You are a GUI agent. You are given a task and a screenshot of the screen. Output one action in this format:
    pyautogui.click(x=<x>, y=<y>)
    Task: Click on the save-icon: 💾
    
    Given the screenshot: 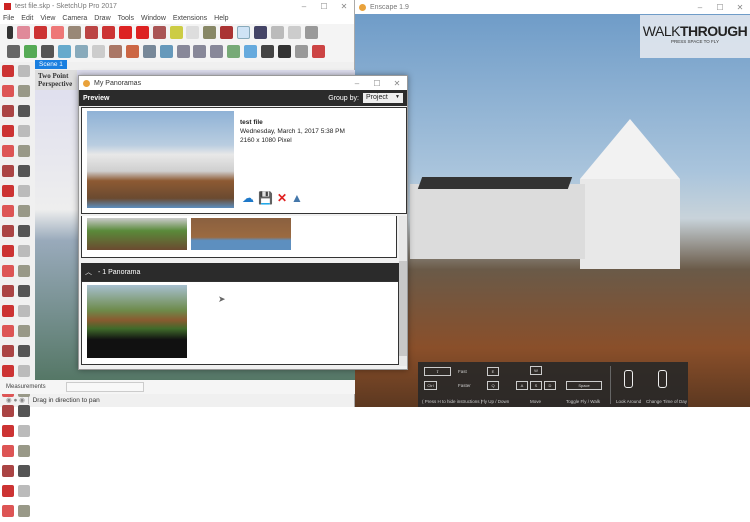 What is the action you would take?
    pyautogui.click(x=265, y=198)
    